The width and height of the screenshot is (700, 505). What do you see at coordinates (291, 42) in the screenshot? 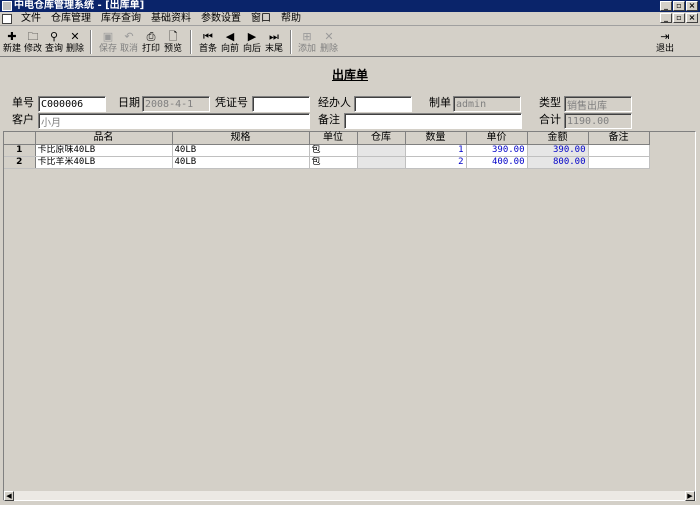
I see `toolbar-separator` at bounding box center [291, 42].